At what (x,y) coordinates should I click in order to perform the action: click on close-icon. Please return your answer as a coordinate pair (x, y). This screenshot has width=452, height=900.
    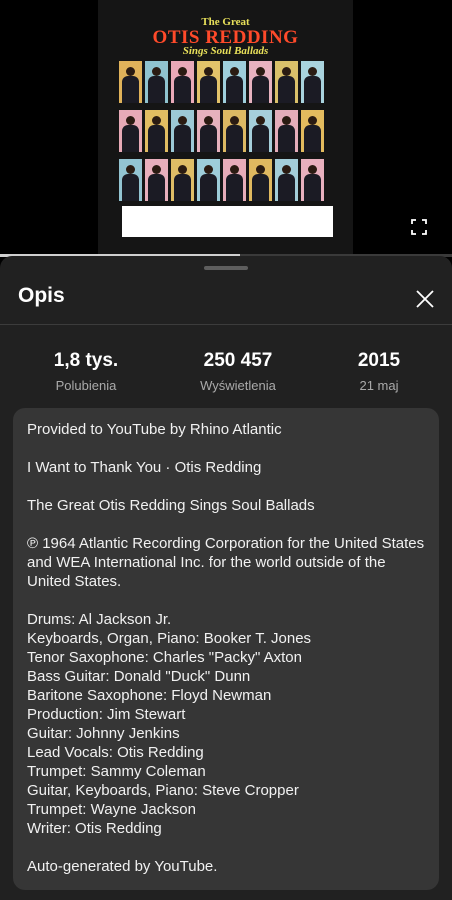
    Looking at the image, I should click on (425, 299).